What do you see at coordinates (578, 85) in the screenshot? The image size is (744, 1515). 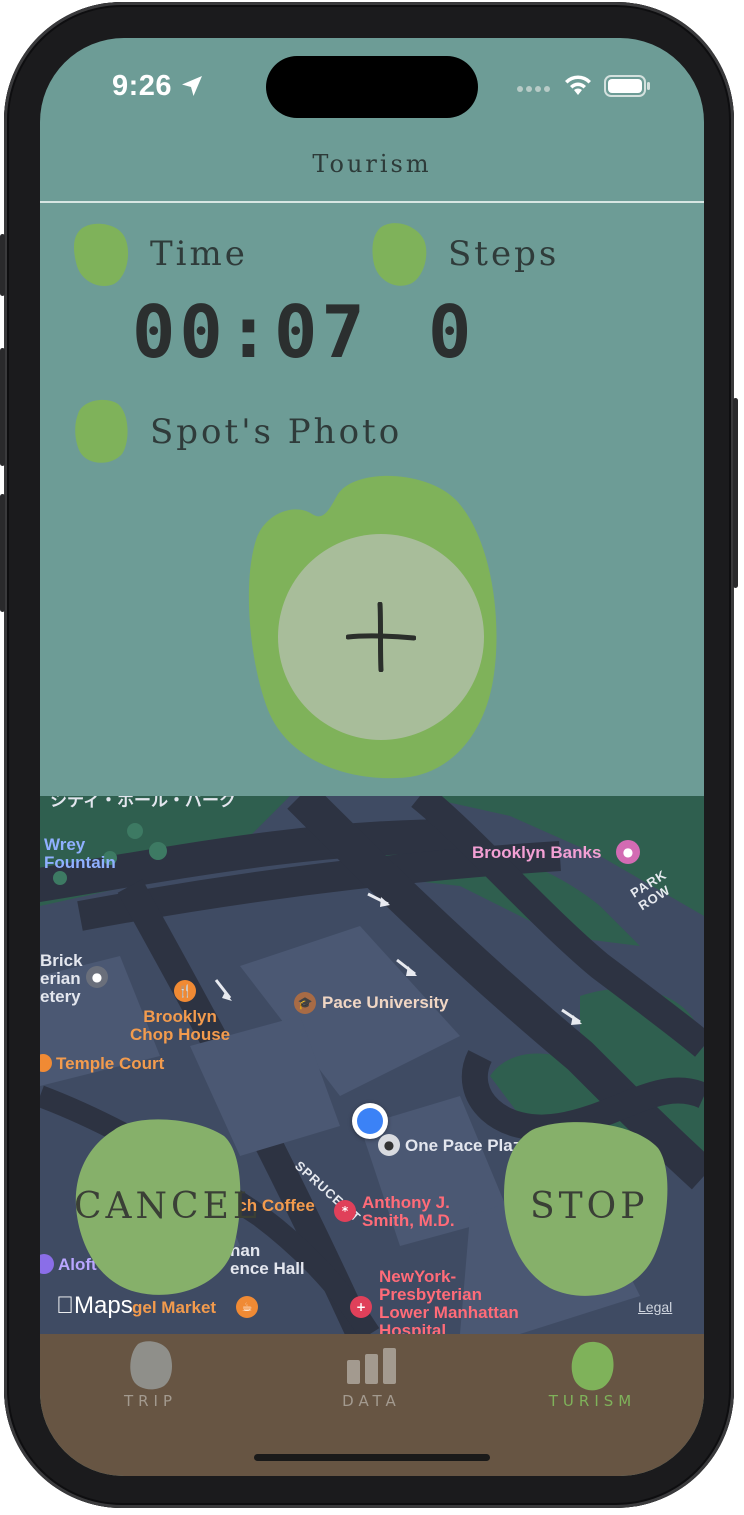 I see `wifi-icon` at bounding box center [578, 85].